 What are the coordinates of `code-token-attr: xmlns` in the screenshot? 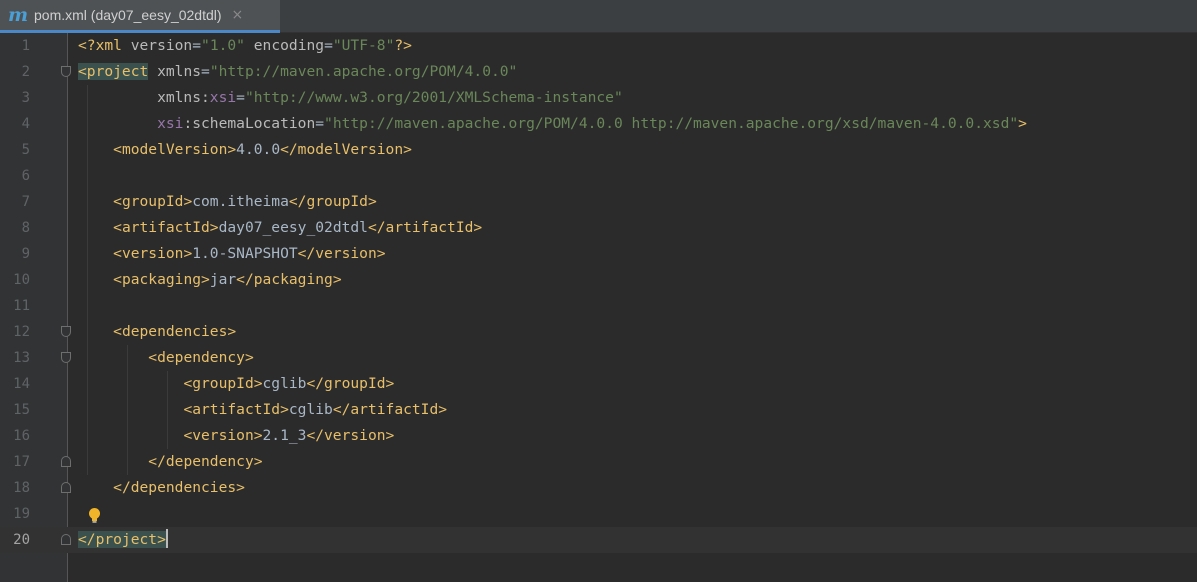 It's located at (179, 71).